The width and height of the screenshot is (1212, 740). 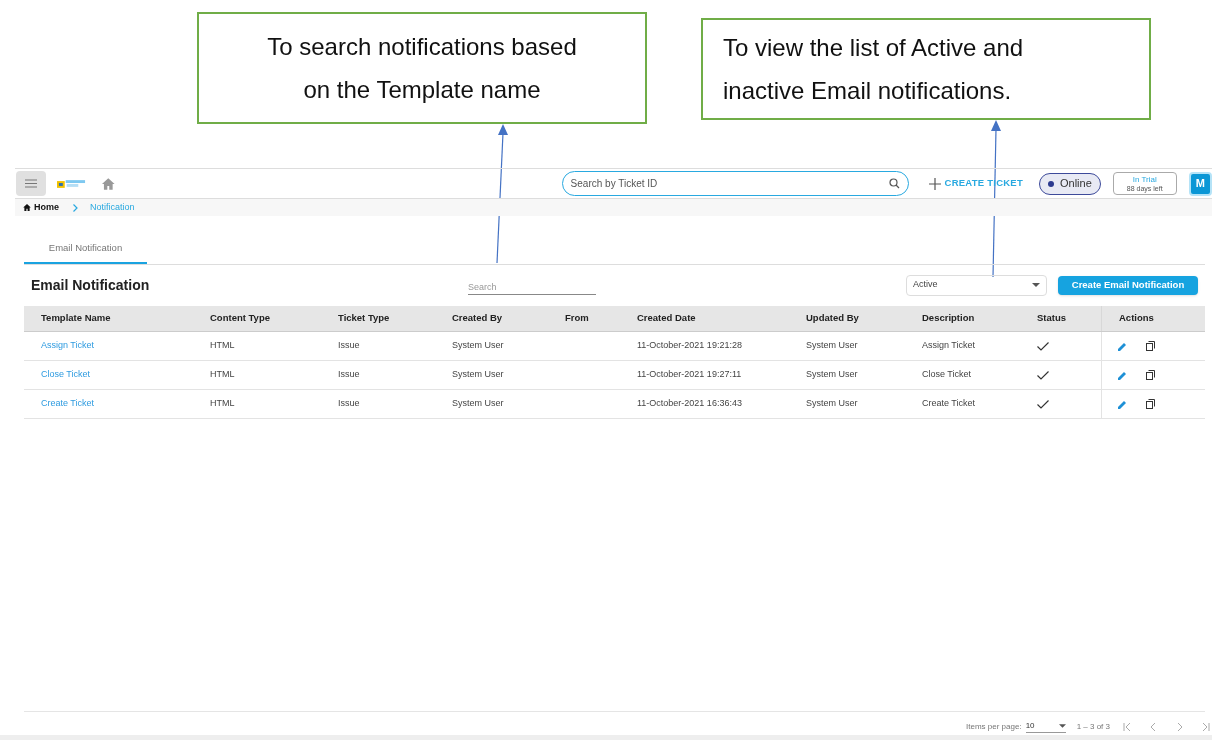 I want to click on logo-icon, so click(x=72, y=183).